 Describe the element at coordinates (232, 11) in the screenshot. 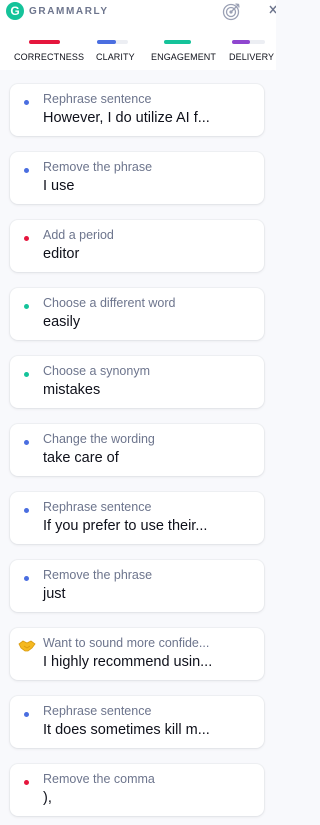

I see `target-icon` at that location.